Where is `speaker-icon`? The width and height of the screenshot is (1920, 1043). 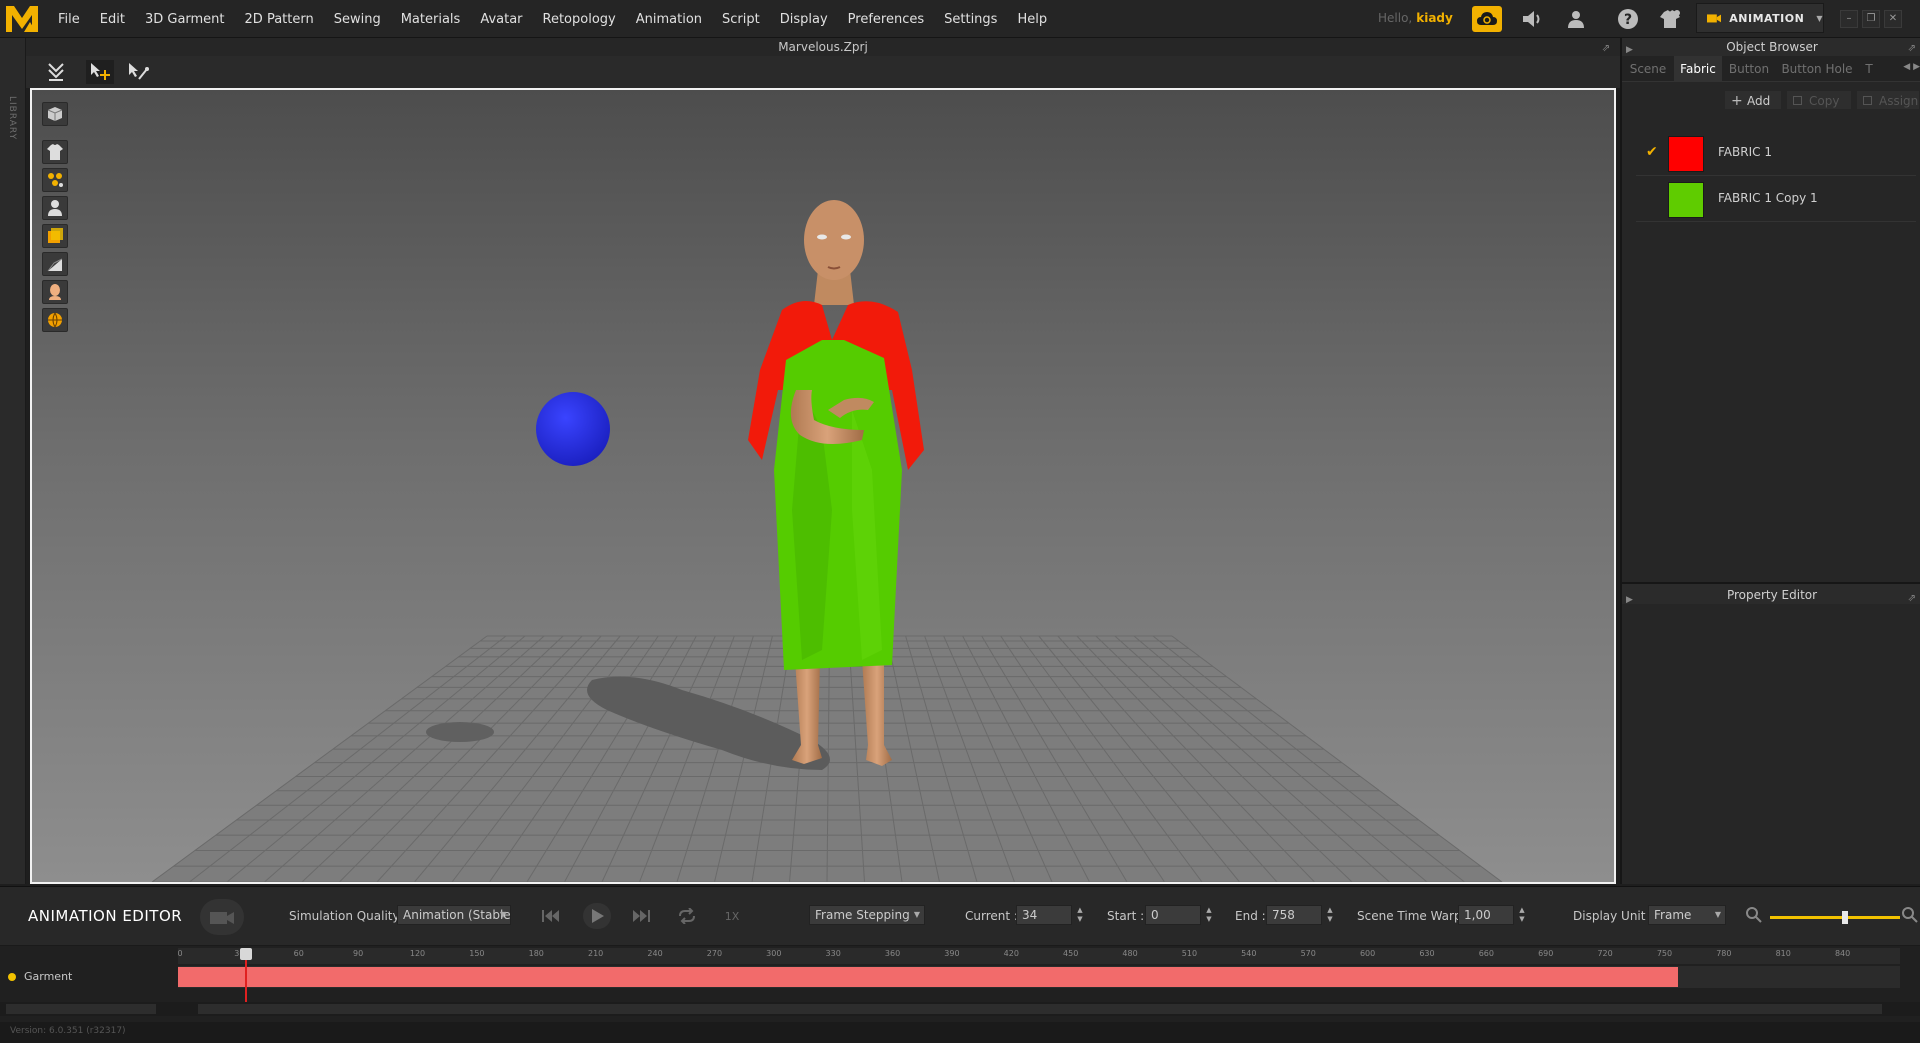 speaker-icon is located at coordinates (1532, 19).